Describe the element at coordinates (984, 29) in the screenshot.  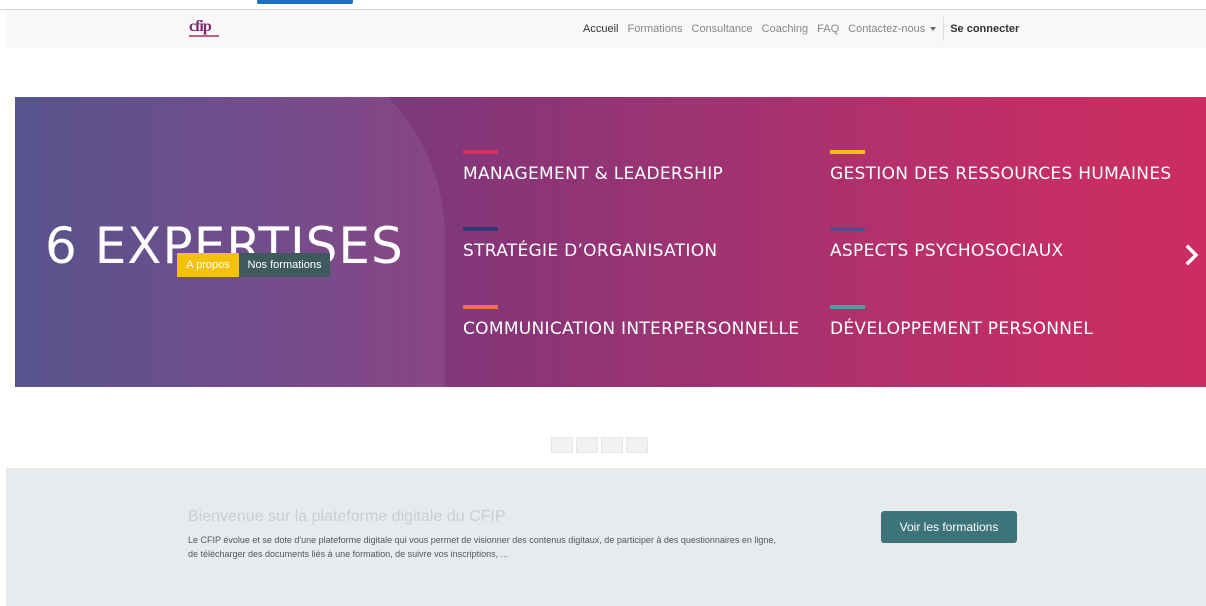
I see `login-link: Se connecter` at that location.